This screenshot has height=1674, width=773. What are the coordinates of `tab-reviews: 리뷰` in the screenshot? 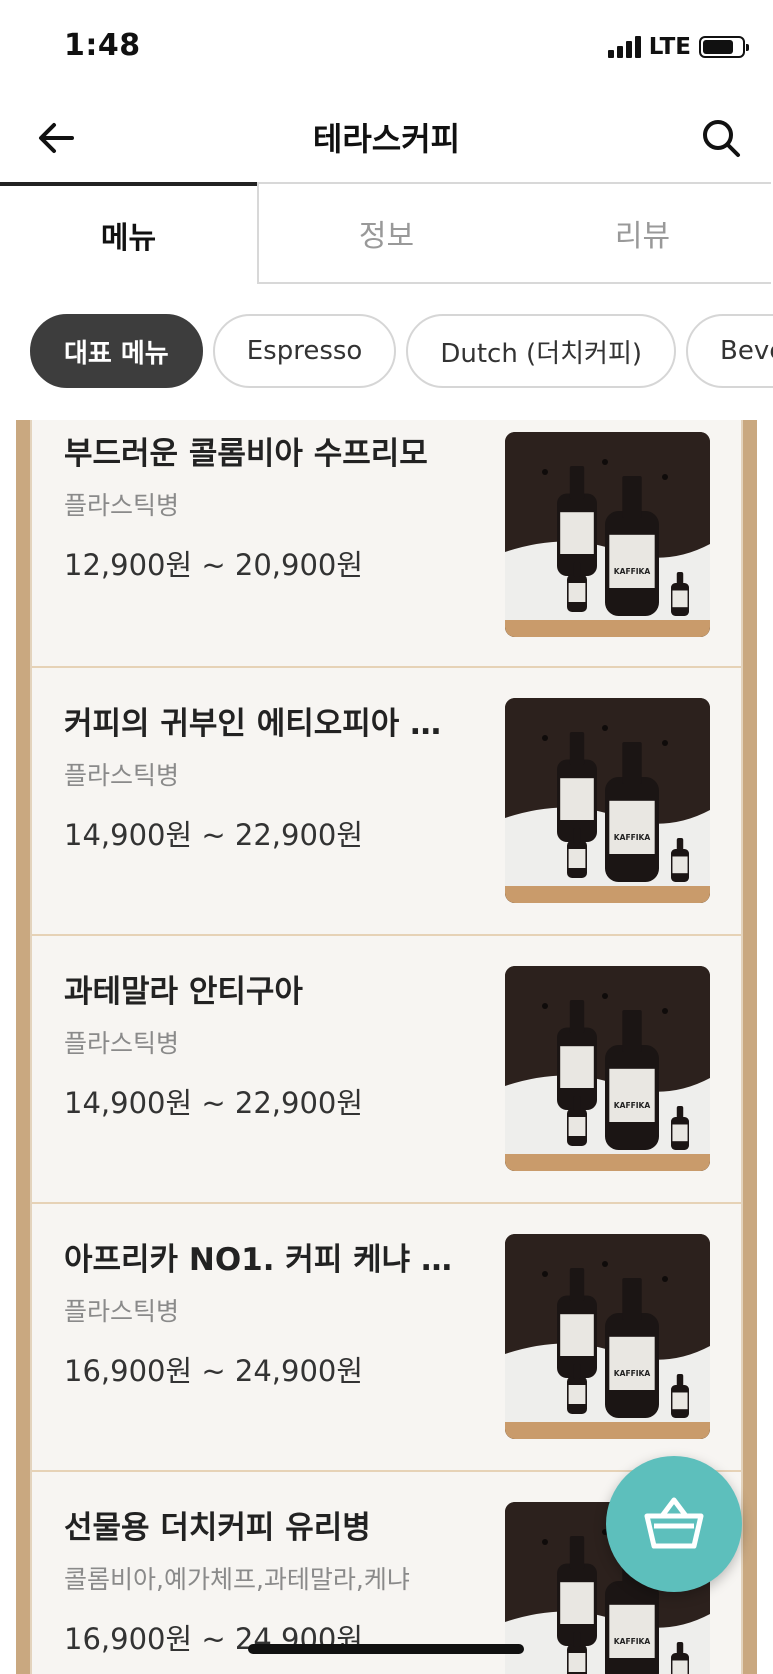 It's located at (642, 233).